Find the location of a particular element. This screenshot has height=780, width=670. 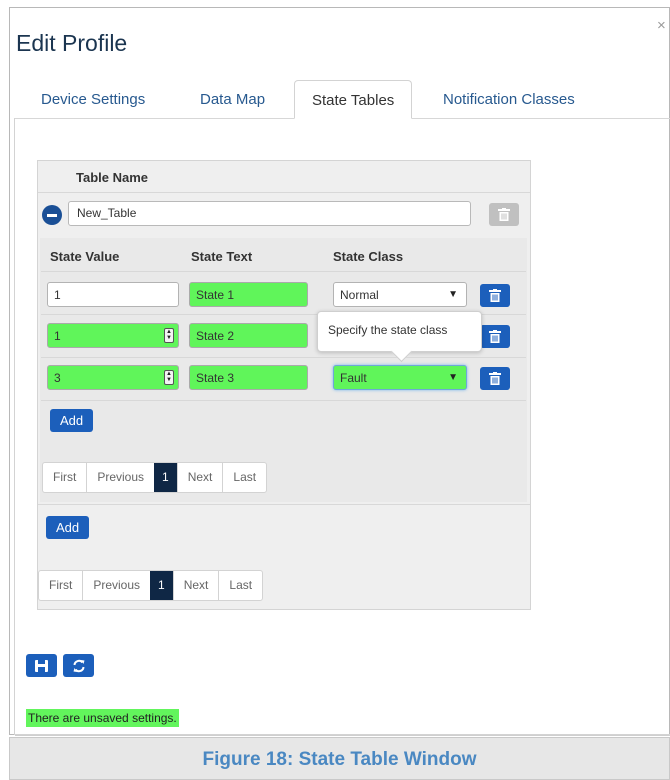

dialog-title: Edit Profile is located at coordinates (72, 43).